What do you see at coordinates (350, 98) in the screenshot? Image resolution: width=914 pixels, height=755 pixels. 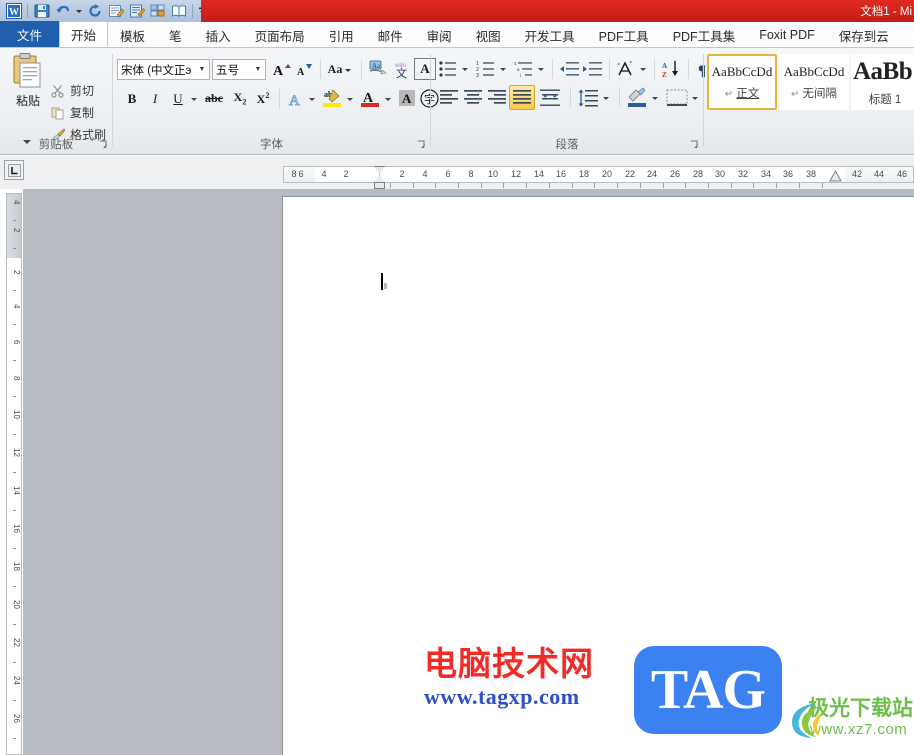 I see `highlight-dropdown-icon` at bounding box center [350, 98].